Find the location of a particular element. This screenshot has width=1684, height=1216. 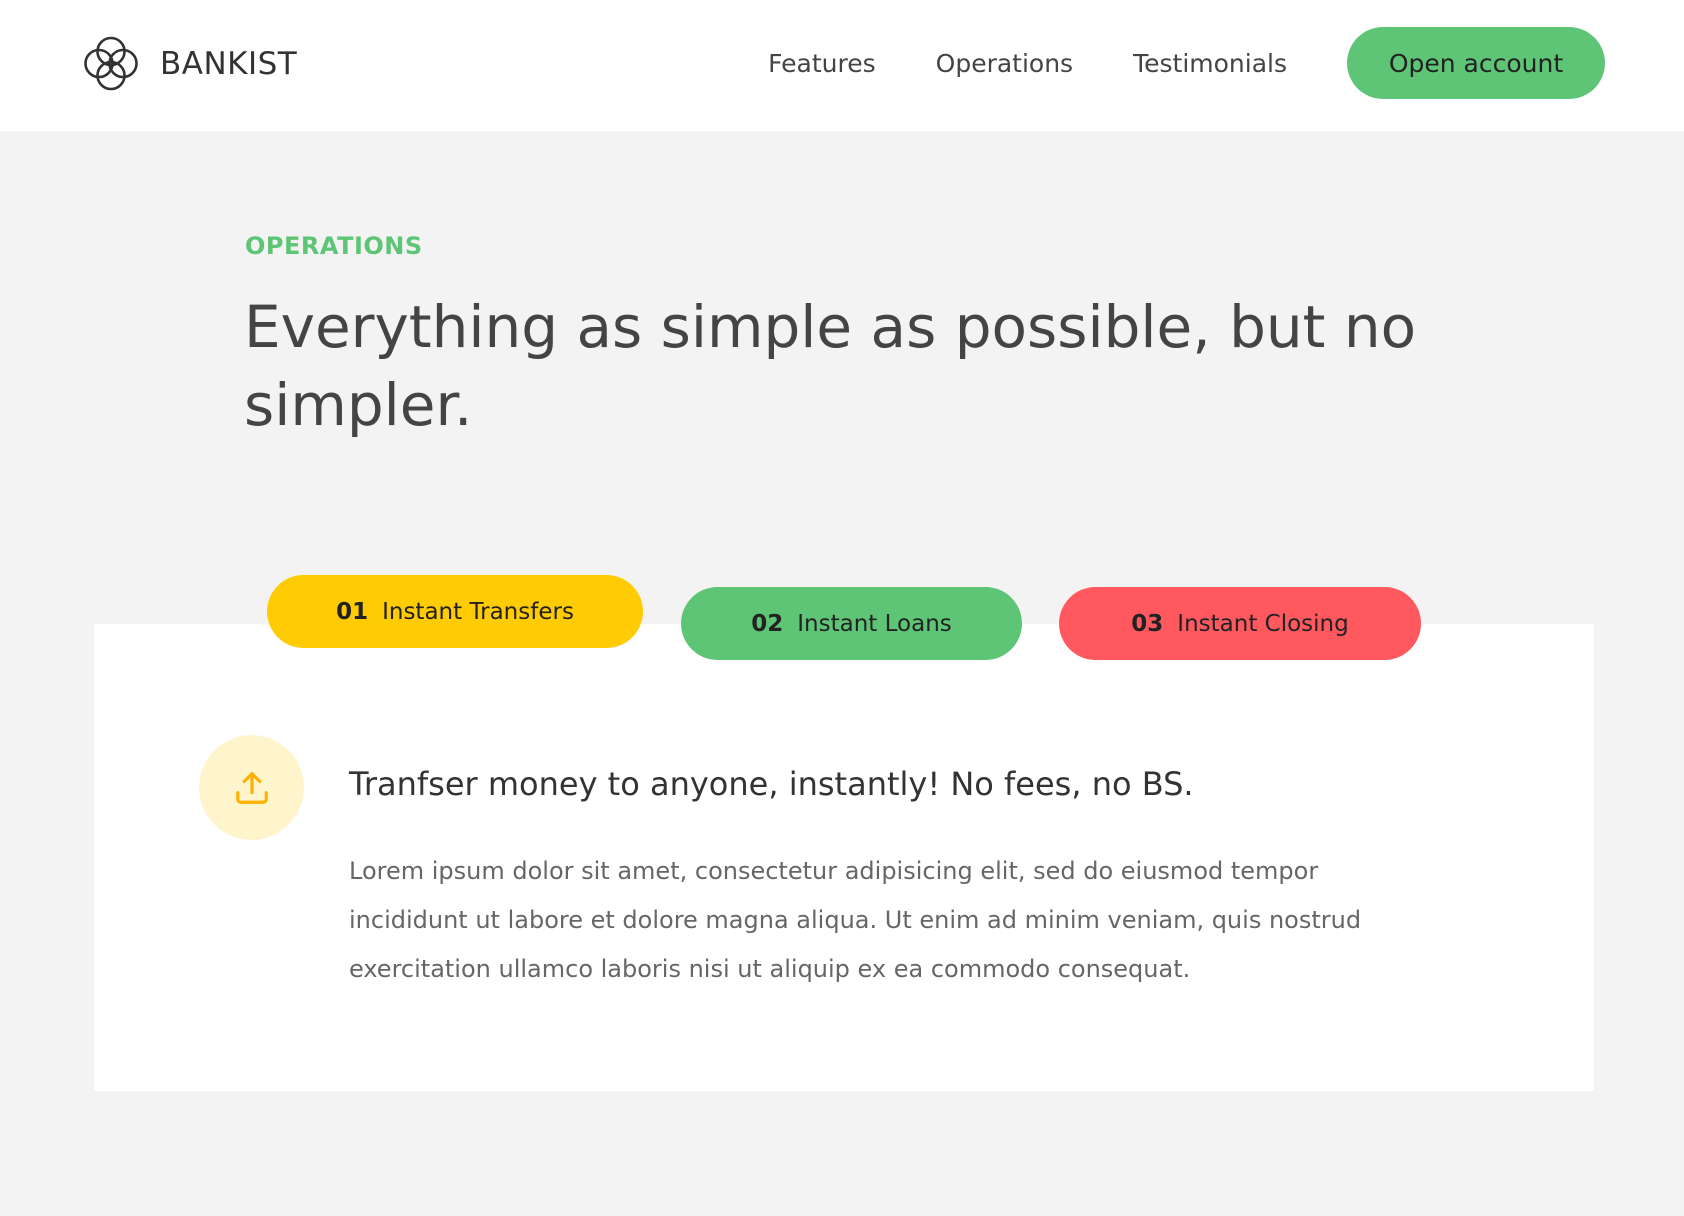

upload-icon is located at coordinates (251, 787).